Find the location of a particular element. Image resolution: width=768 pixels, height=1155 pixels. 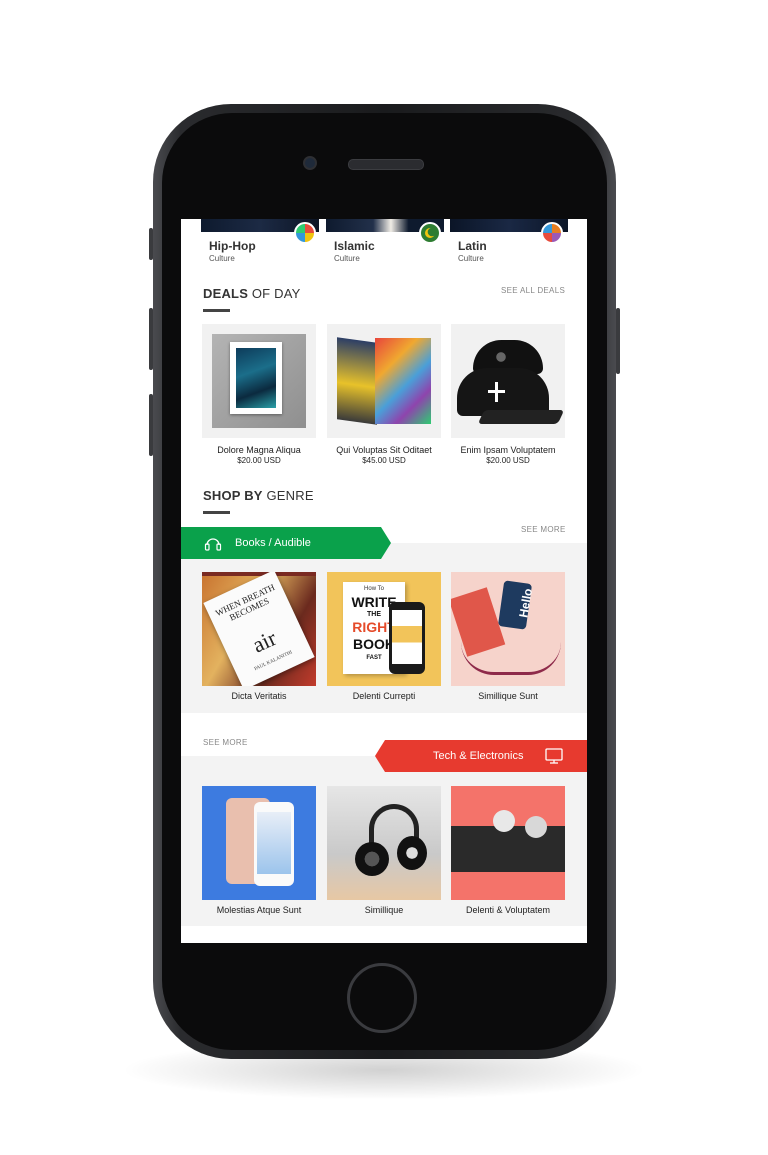

book-spine is located at coordinates (357, 381).